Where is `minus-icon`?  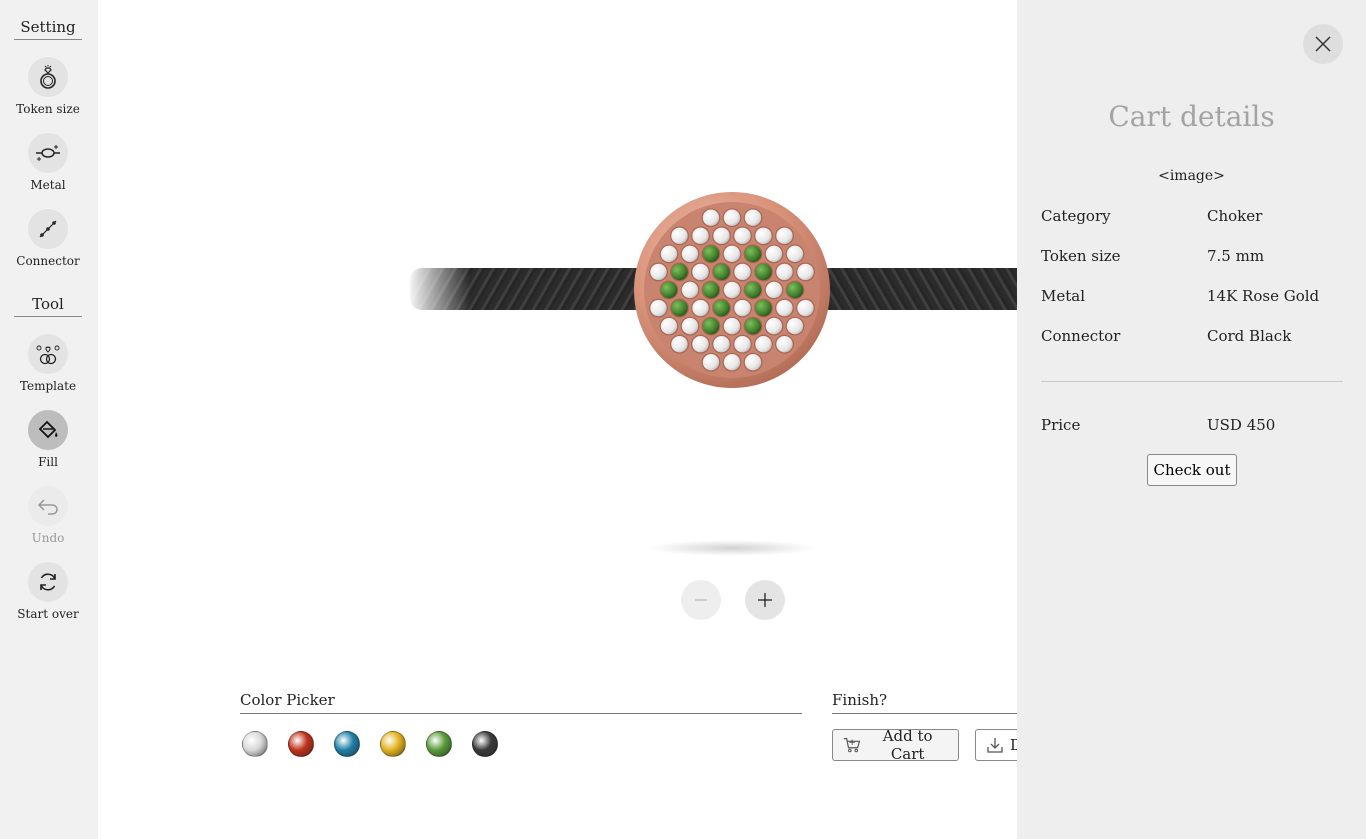 minus-icon is located at coordinates (701, 600).